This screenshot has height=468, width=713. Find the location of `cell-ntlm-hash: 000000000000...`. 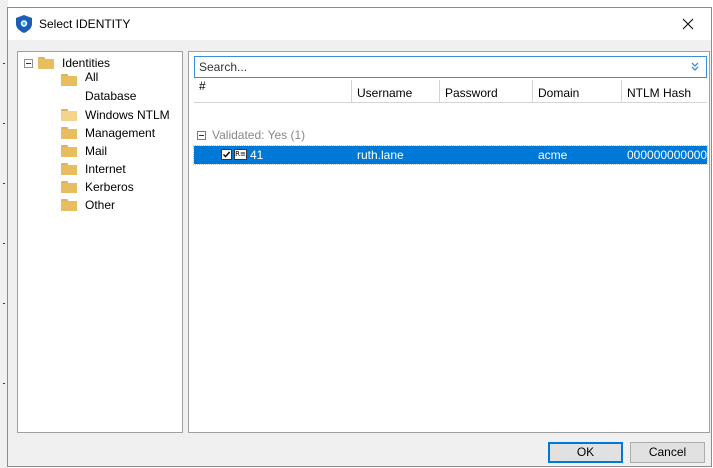

cell-ntlm-hash: 000000000000... is located at coordinates (667, 155).